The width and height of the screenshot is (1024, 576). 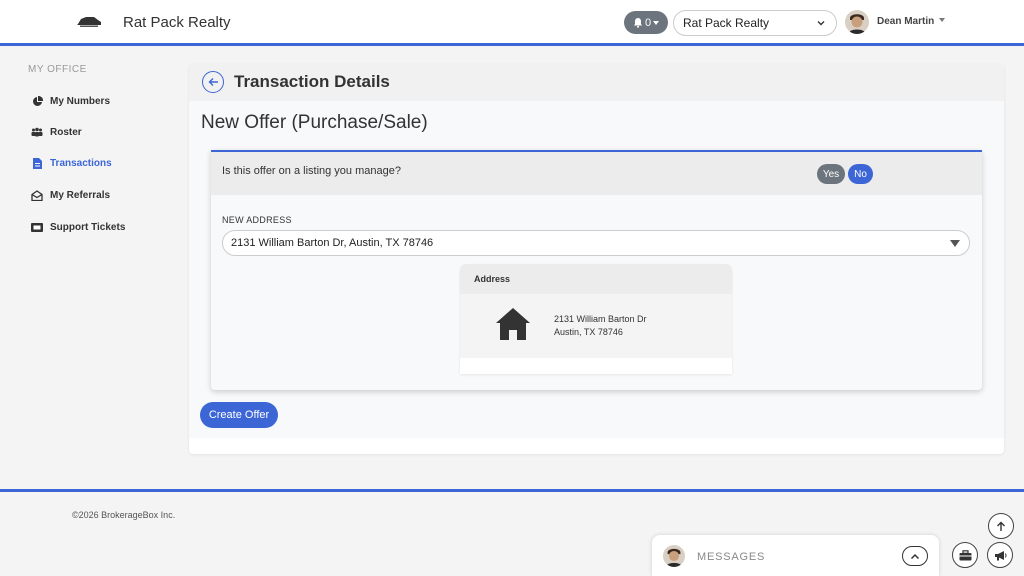 I want to click on toolbox-button, so click(x=965, y=555).